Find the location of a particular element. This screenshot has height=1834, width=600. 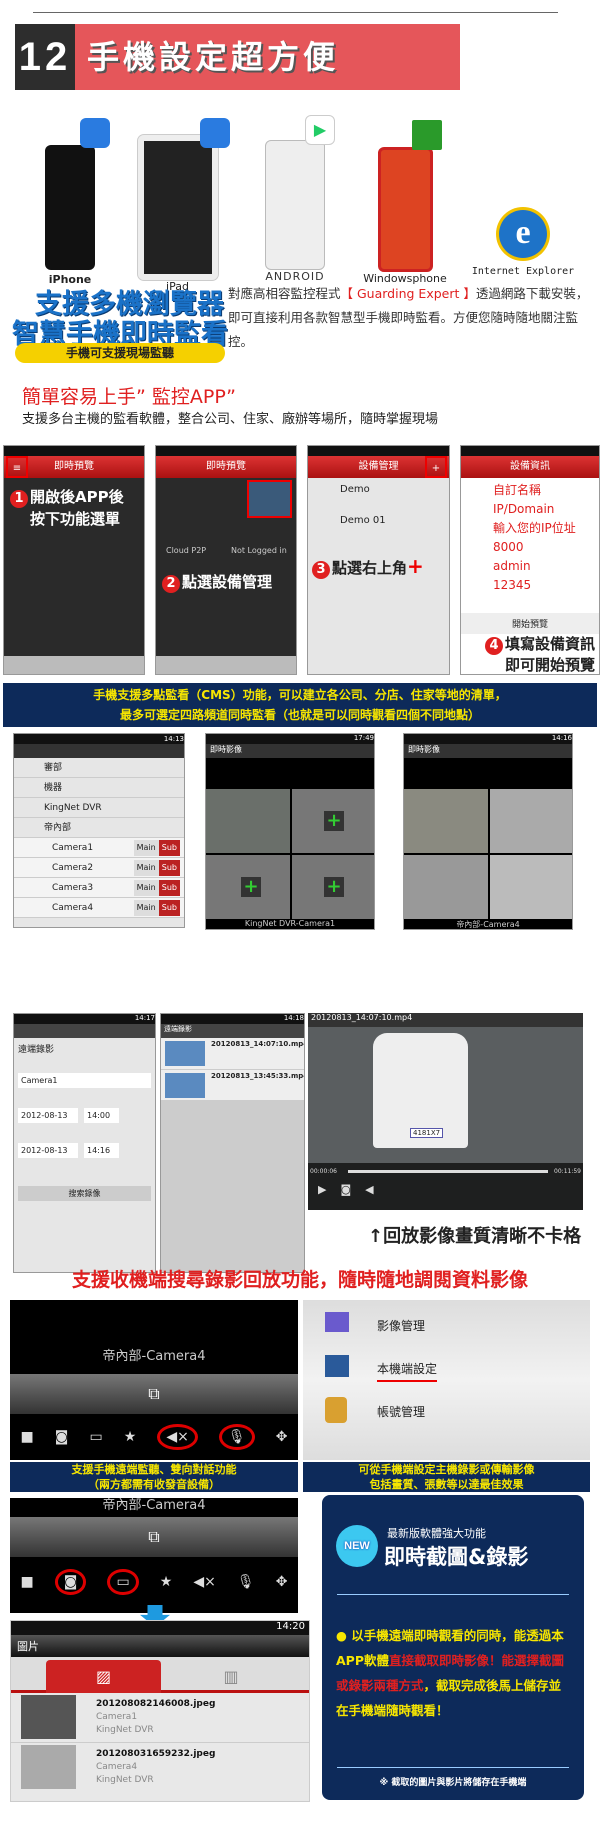

playback-heading: 支援收機端搜尋錄影回放功能，隨時隨地調閱資料影像 is located at coordinates (299, 1280).